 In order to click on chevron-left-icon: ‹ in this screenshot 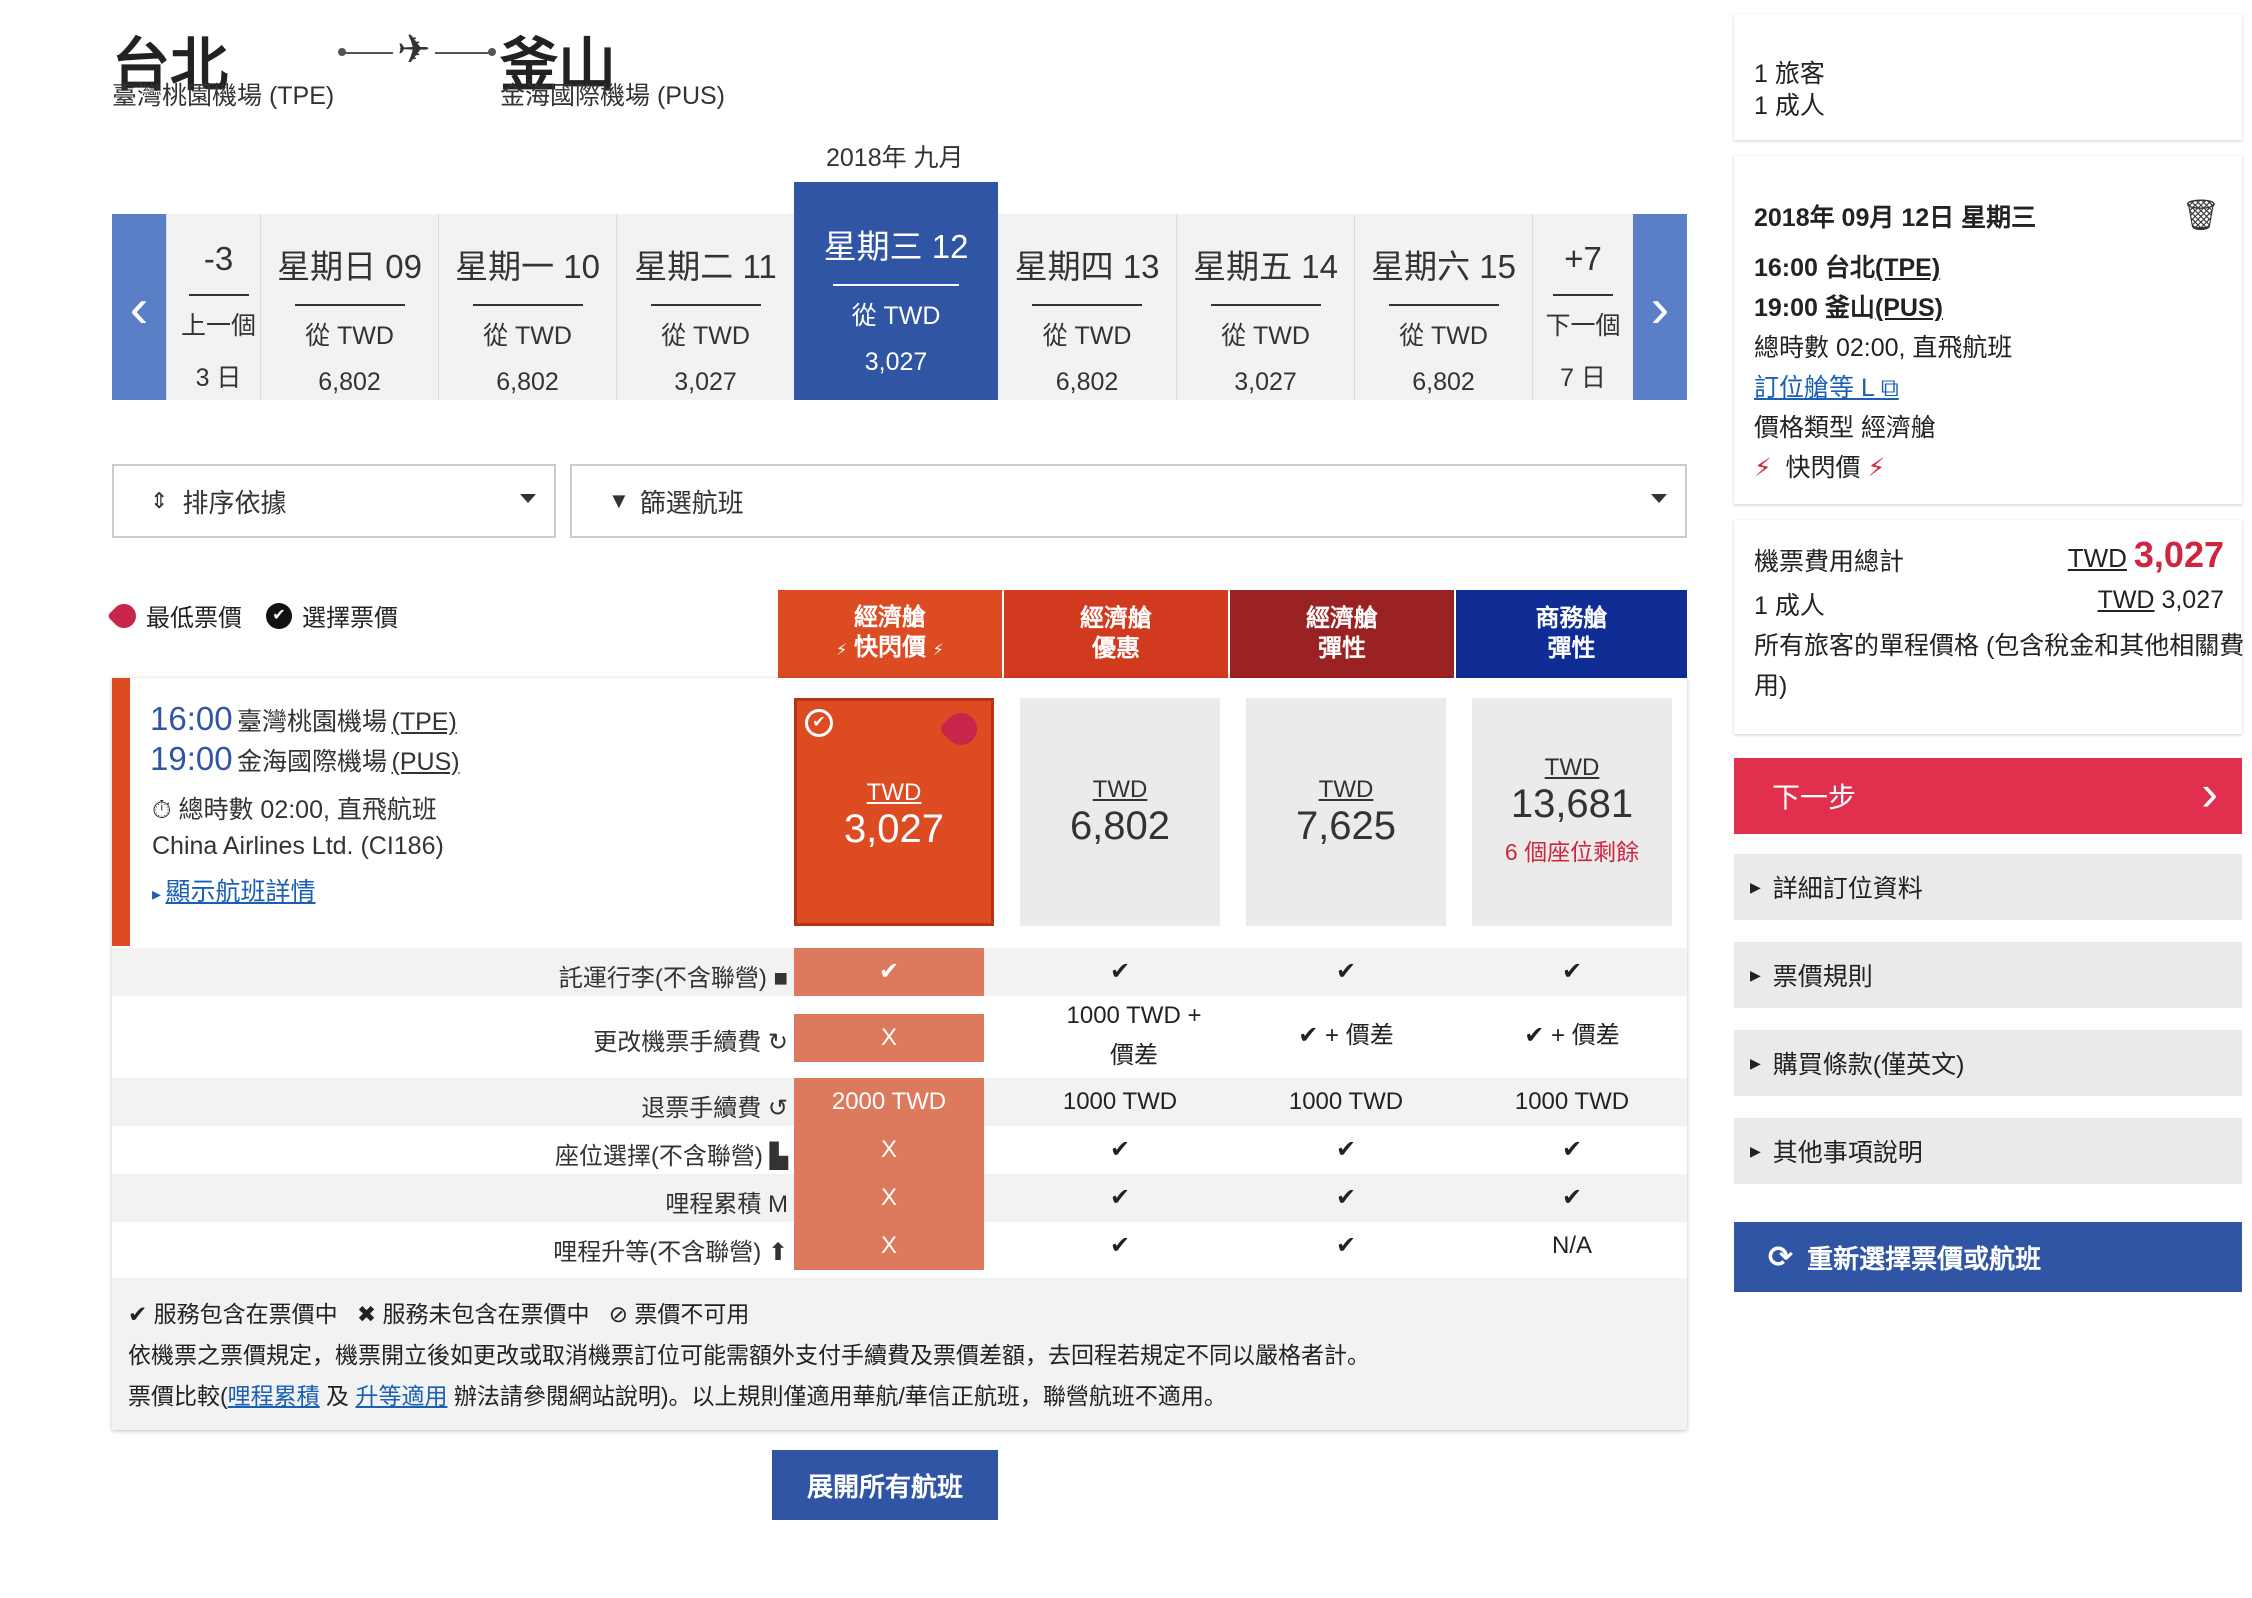, I will do `click(139, 307)`.